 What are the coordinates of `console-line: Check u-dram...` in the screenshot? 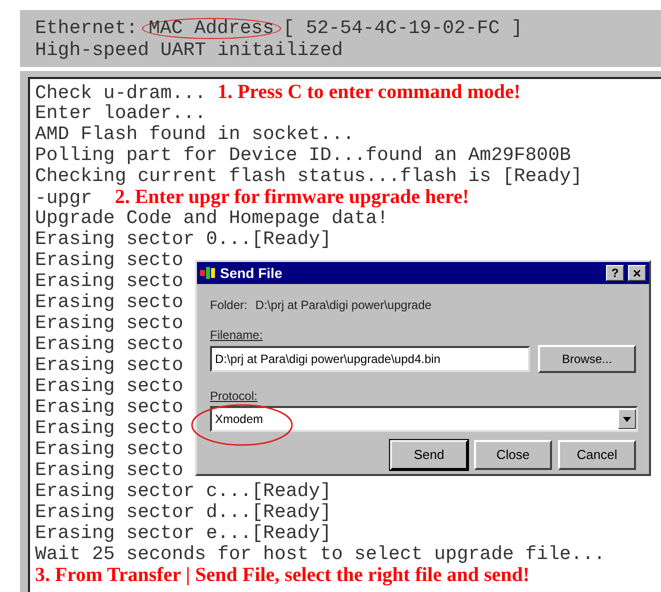 It's located at (121, 93).